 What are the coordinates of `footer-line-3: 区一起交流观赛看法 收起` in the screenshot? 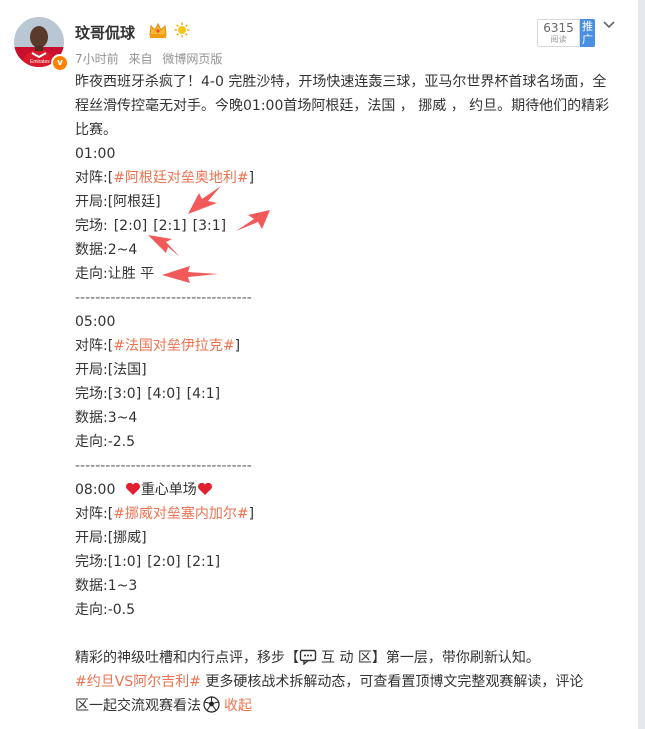 It's located at (347, 706).